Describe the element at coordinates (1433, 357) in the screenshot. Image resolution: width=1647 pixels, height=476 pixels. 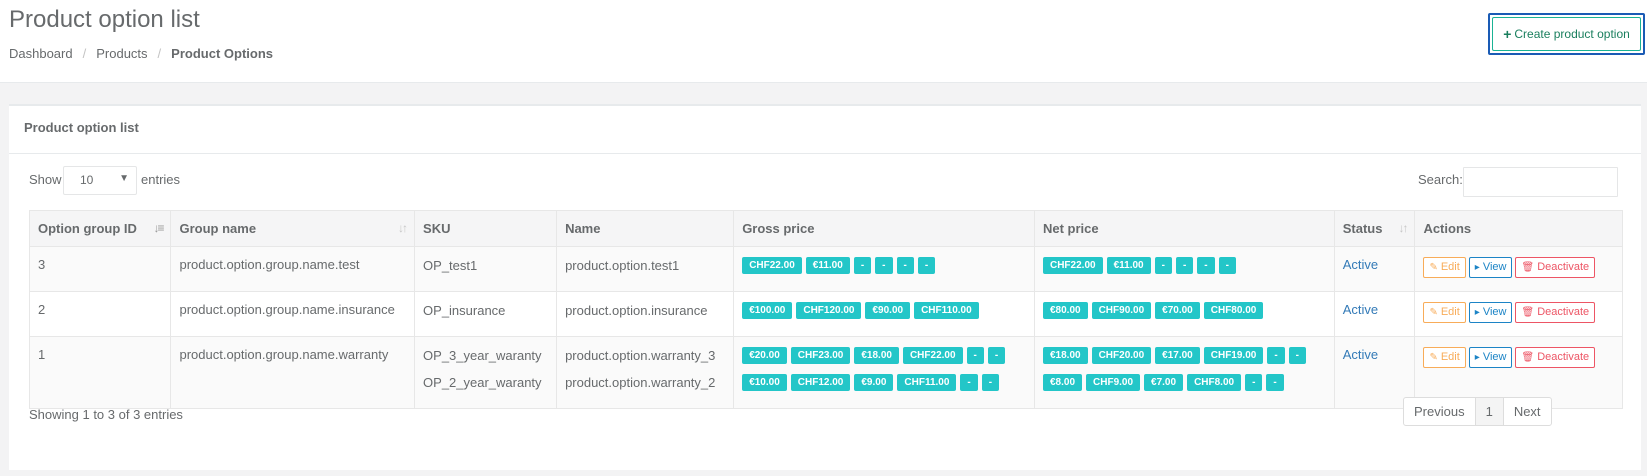
I see `edit-icon: ✎` at that location.